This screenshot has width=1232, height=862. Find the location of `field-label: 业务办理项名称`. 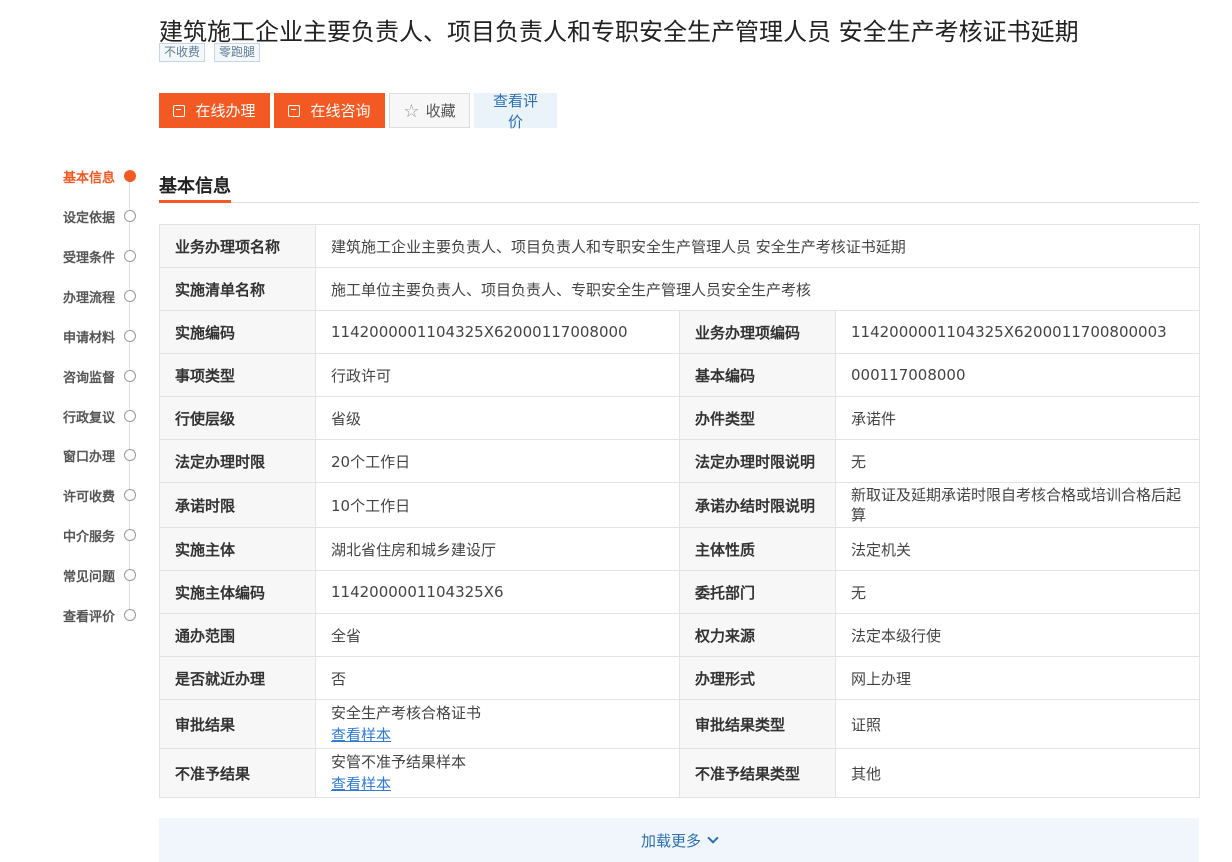

field-label: 业务办理项名称 is located at coordinates (237, 246).